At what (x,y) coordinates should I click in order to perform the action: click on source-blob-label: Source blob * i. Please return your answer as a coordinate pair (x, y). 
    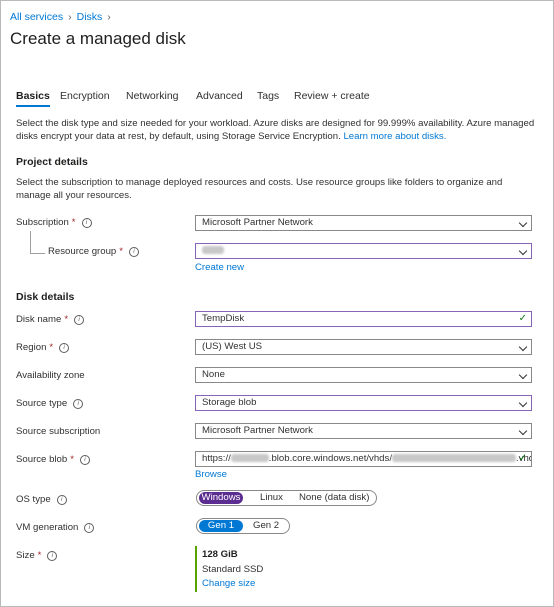
    Looking at the image, I should click on (53, 459).